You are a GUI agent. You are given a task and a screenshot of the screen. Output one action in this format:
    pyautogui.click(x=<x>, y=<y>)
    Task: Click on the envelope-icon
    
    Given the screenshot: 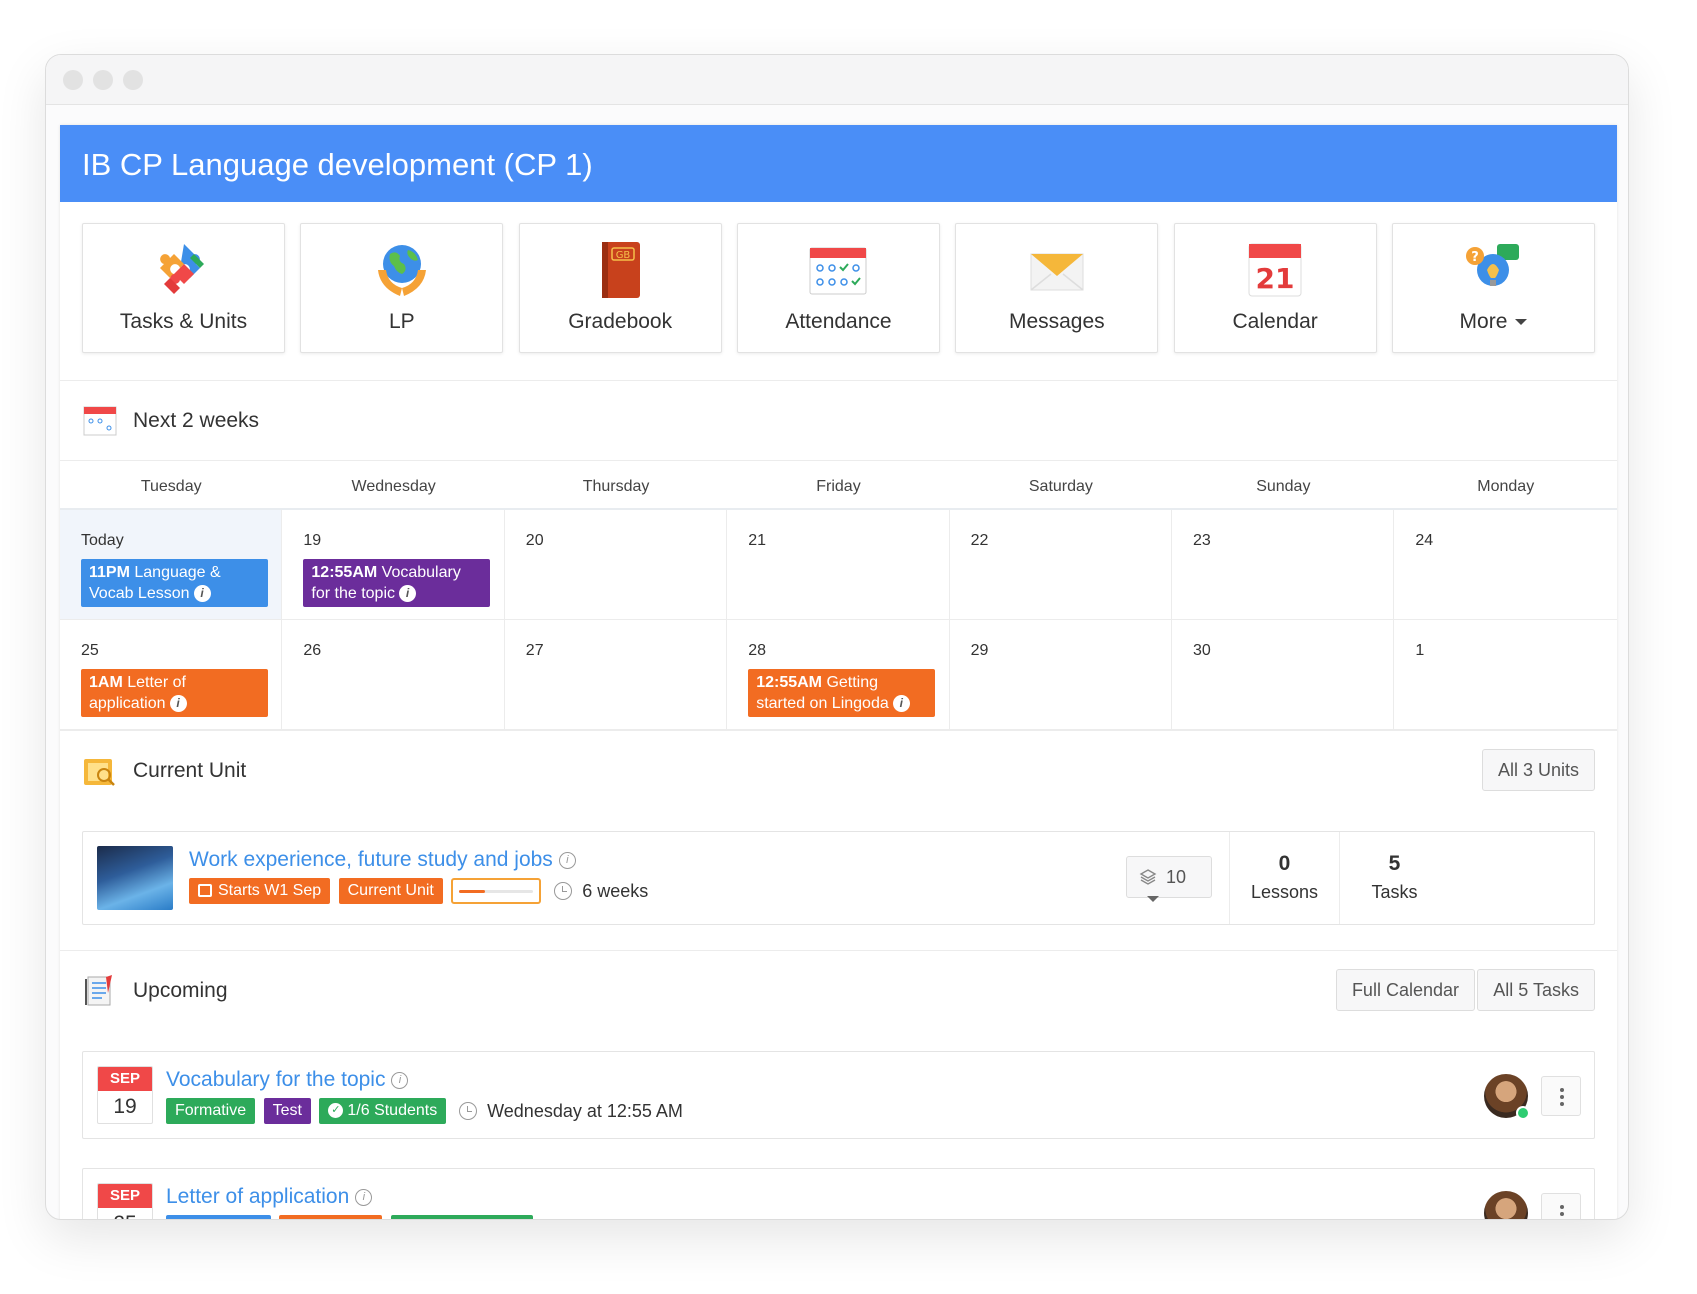 What is the action you would take?
    pyautogui.click(x=1057, y=272)
    